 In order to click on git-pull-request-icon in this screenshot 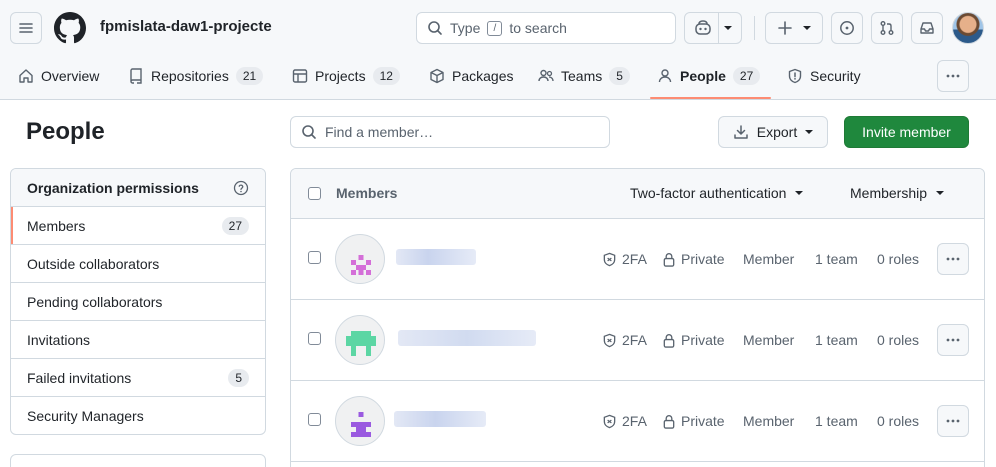, I will do `click(887, 28)`.